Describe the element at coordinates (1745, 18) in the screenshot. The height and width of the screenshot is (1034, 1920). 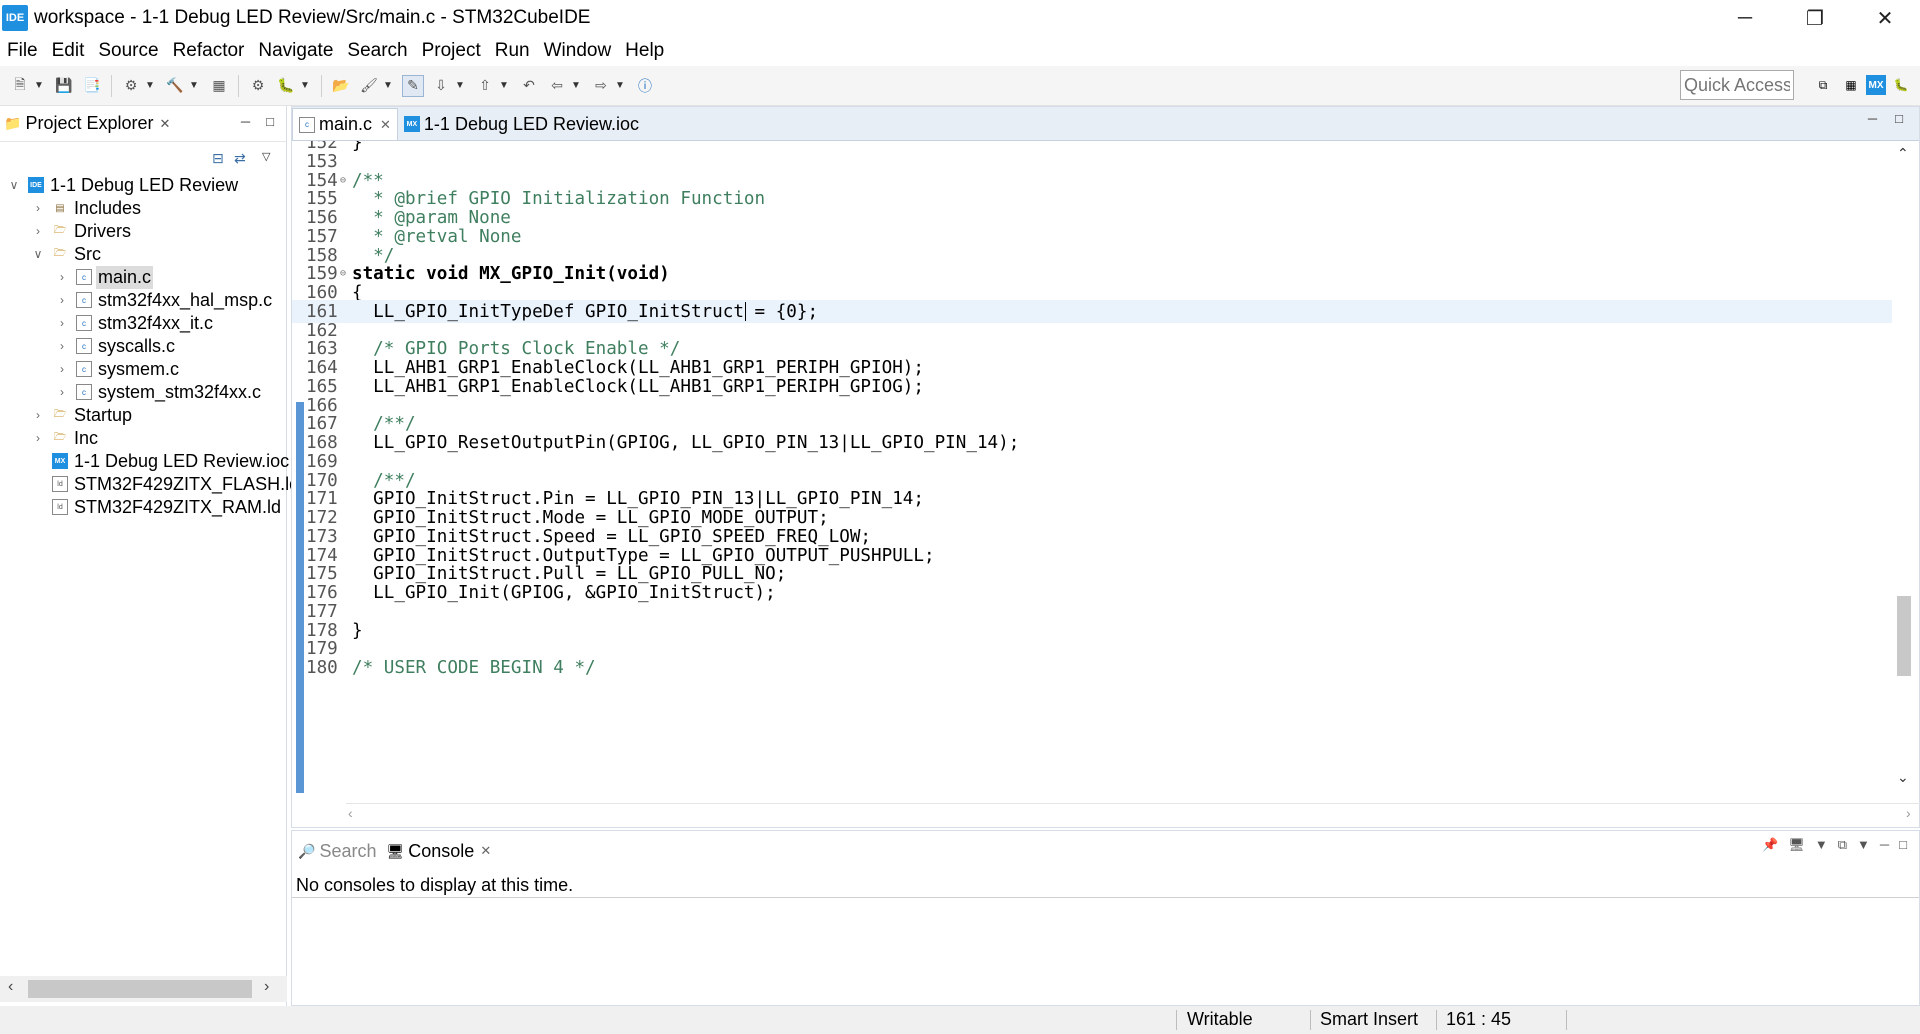
I see `minimize-button: ─` at that location.